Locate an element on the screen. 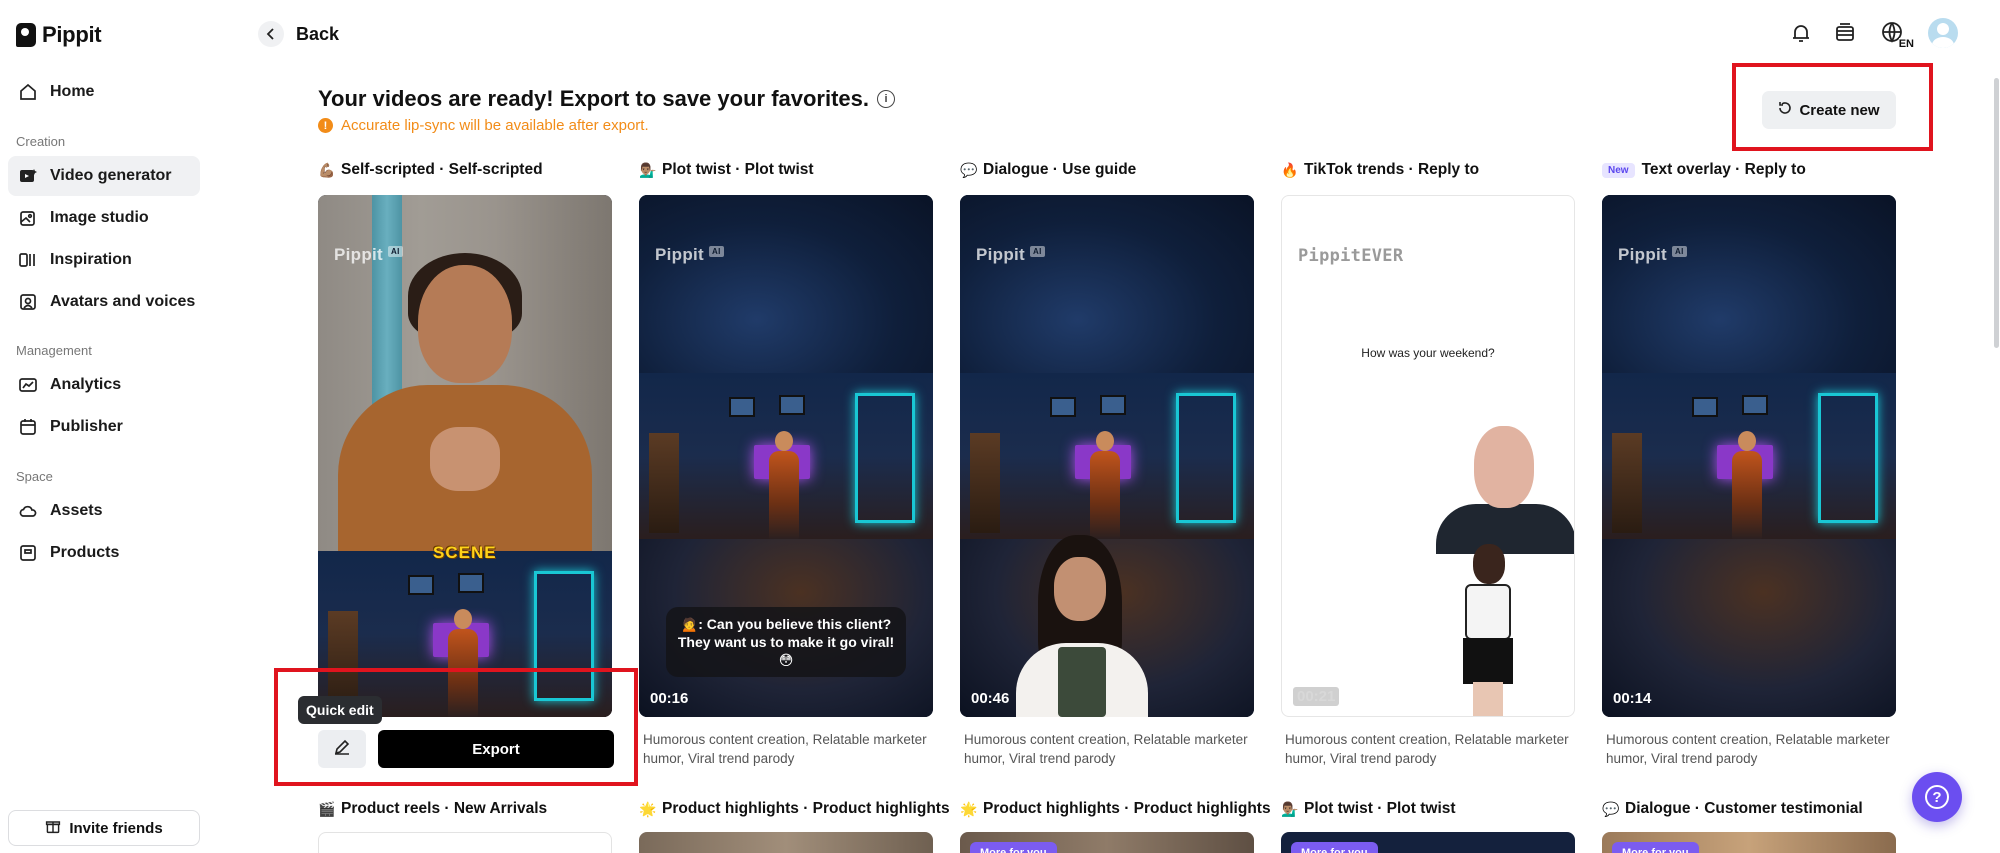  subscription-icon is located at coordinates (1845, 33).